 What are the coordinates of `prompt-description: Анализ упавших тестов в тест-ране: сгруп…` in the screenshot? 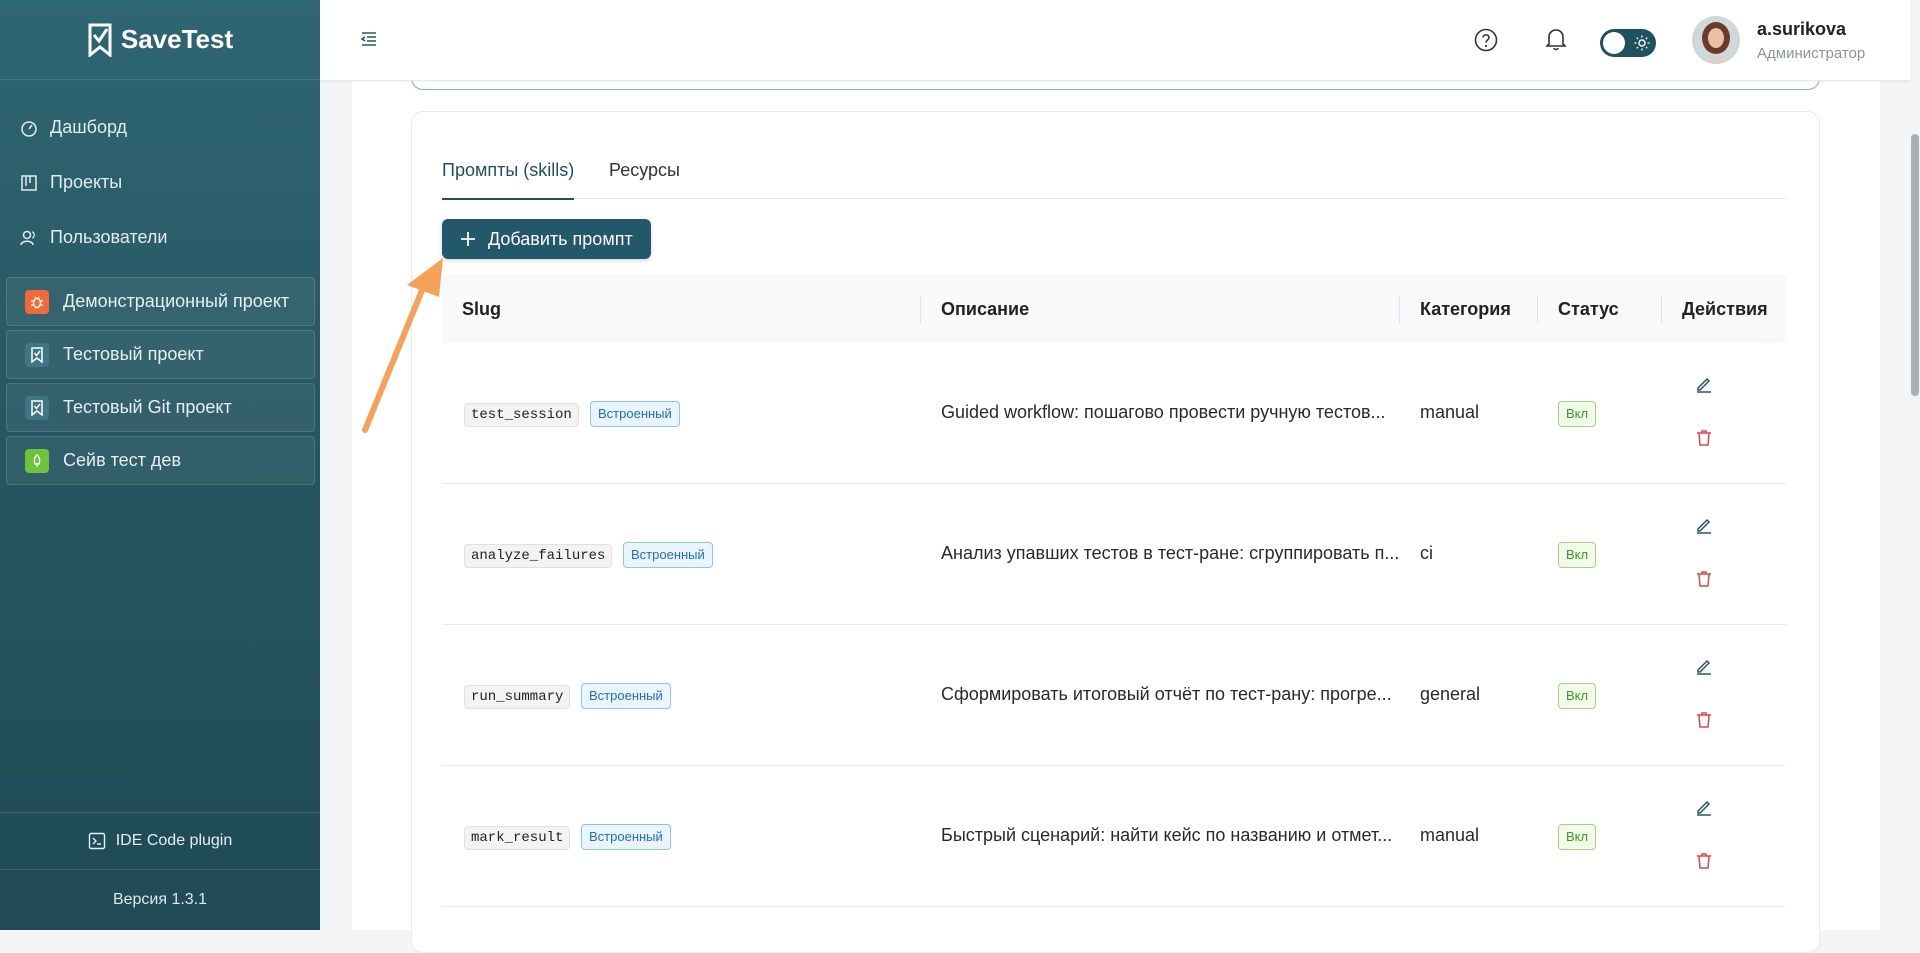 It's located at (1170, 553).